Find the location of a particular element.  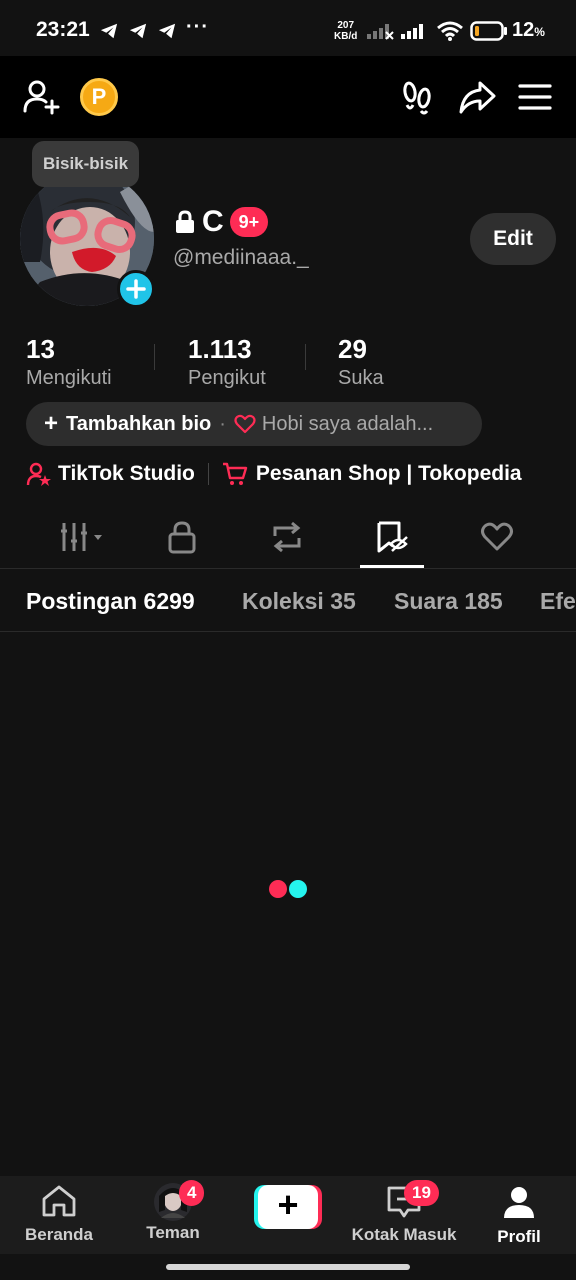

tiktok-studio-link: TikTok Studio is located at coordinates (110, 474).